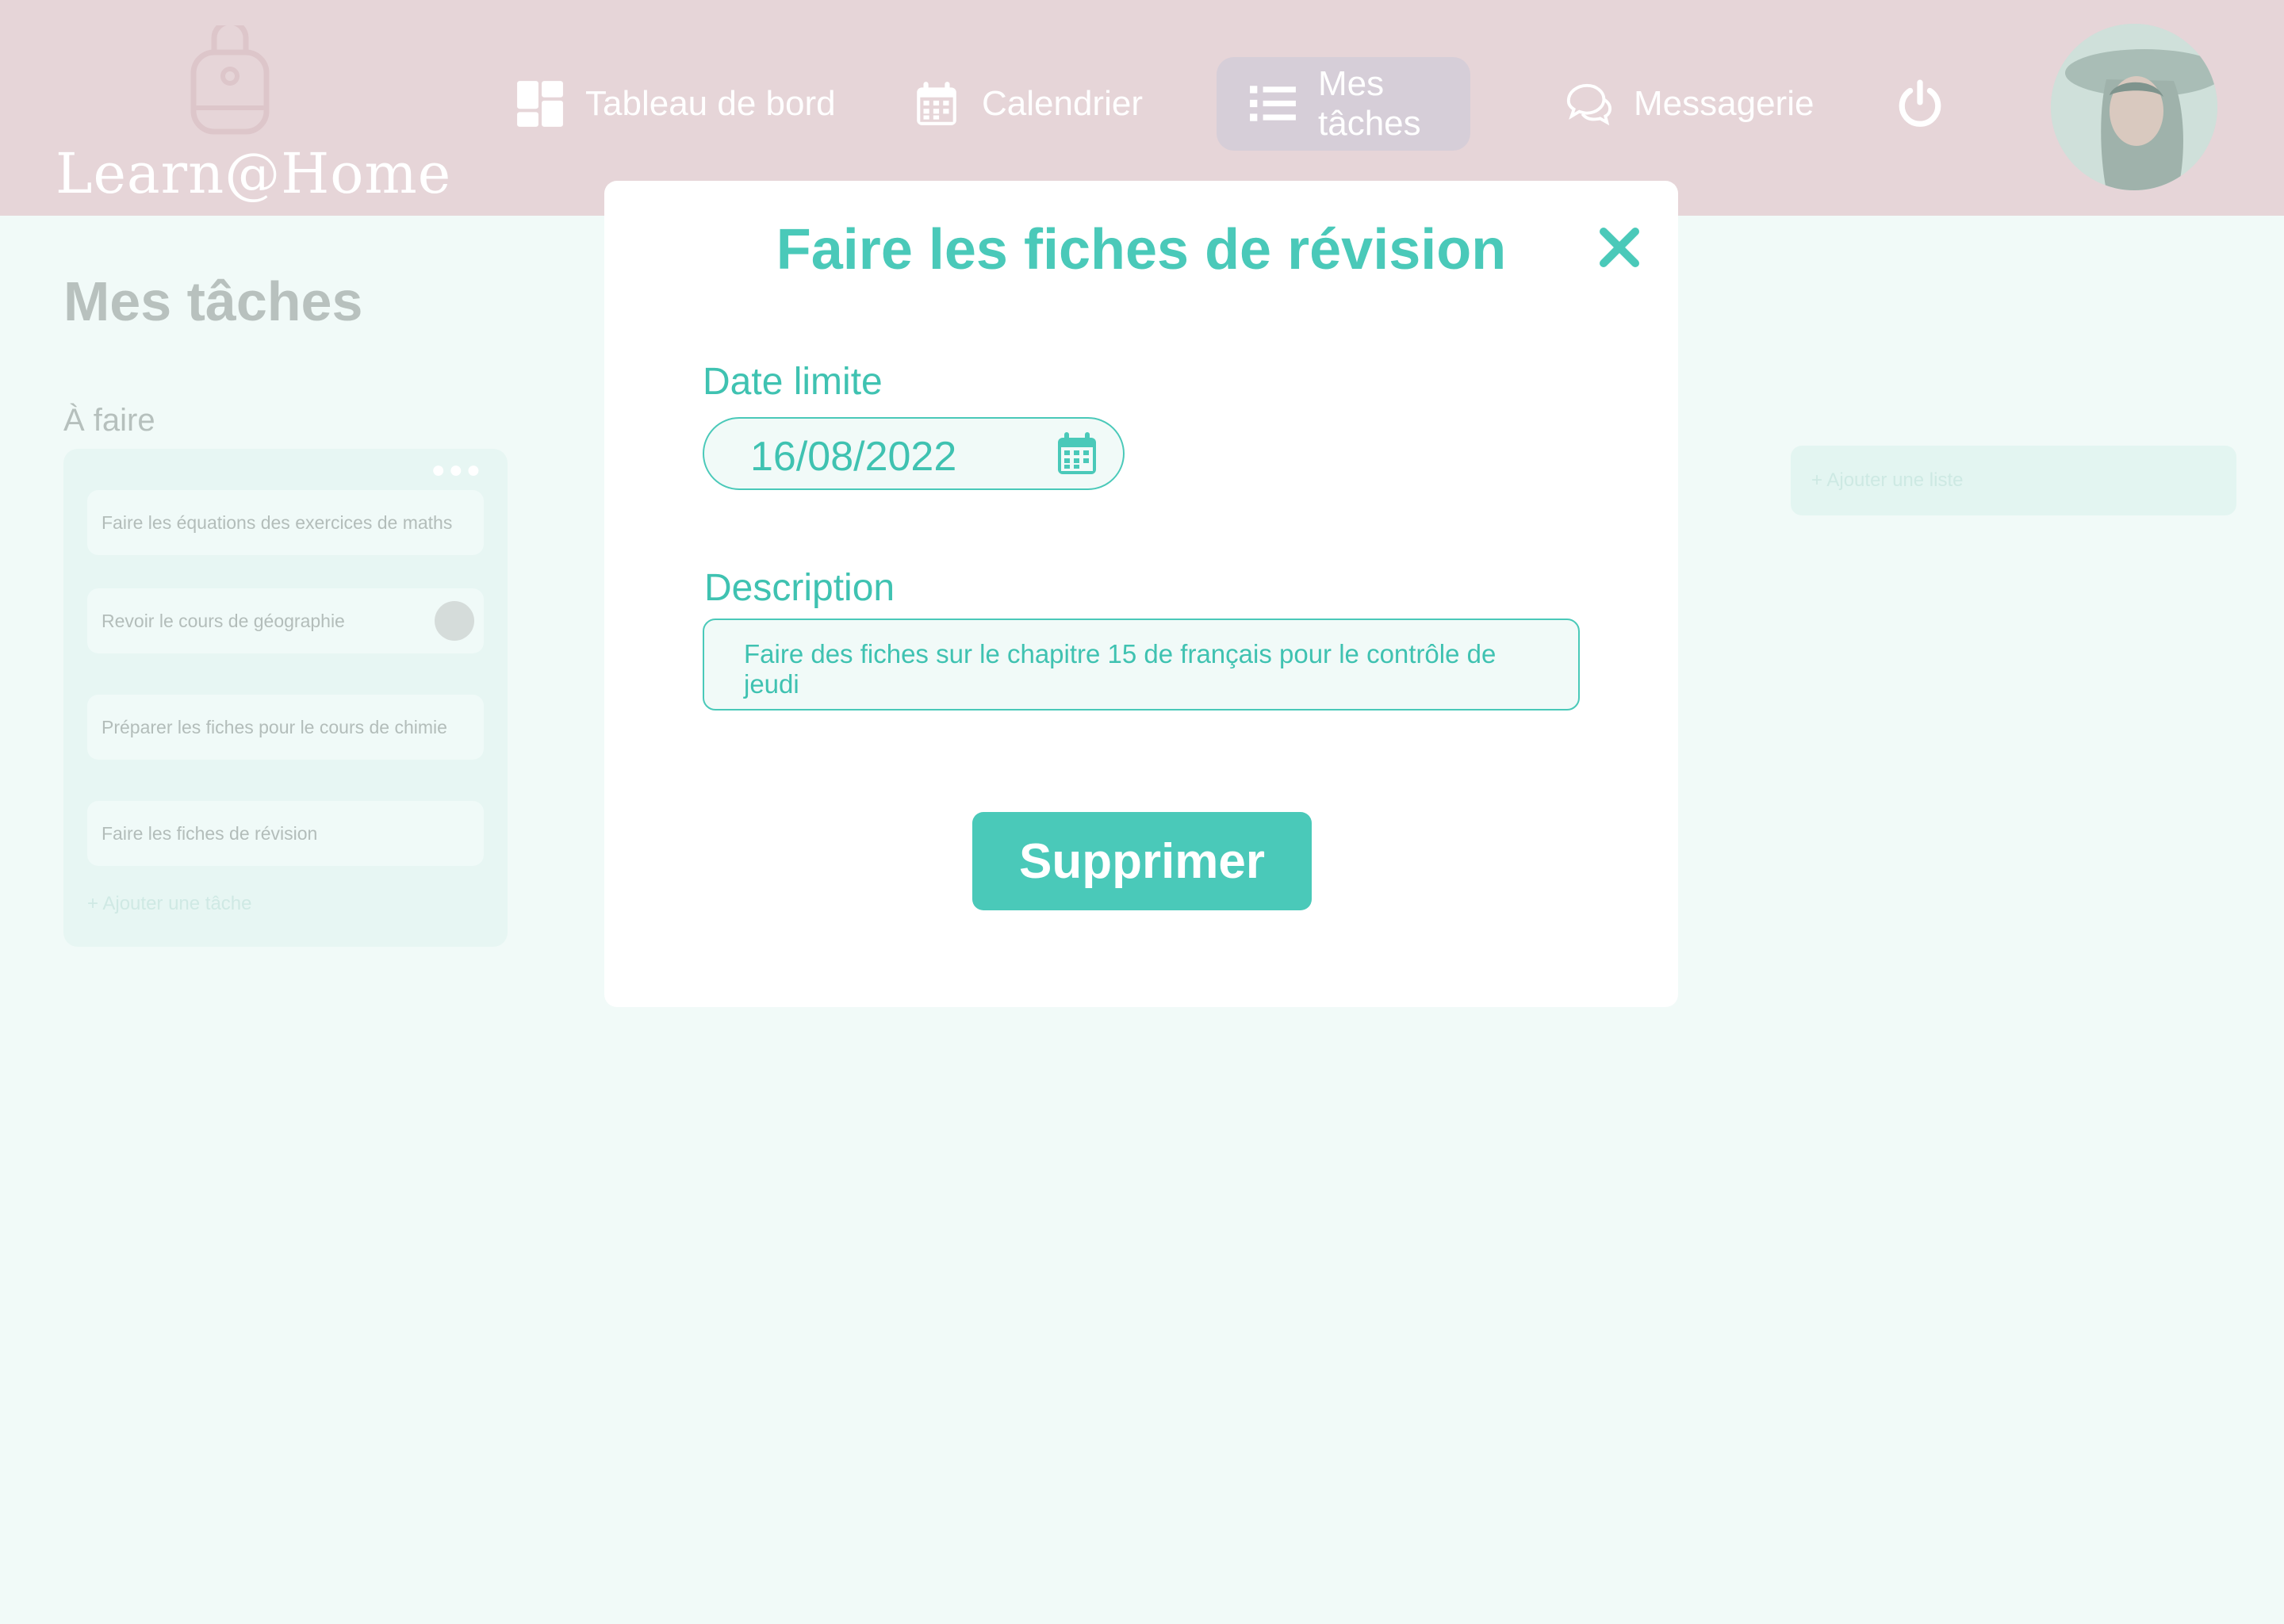 This screenshot has height=1624, width=2284. Describe the element at coordinates (254, 173) in the screenshot. I see `brand-name: Learn@Home` at that location.